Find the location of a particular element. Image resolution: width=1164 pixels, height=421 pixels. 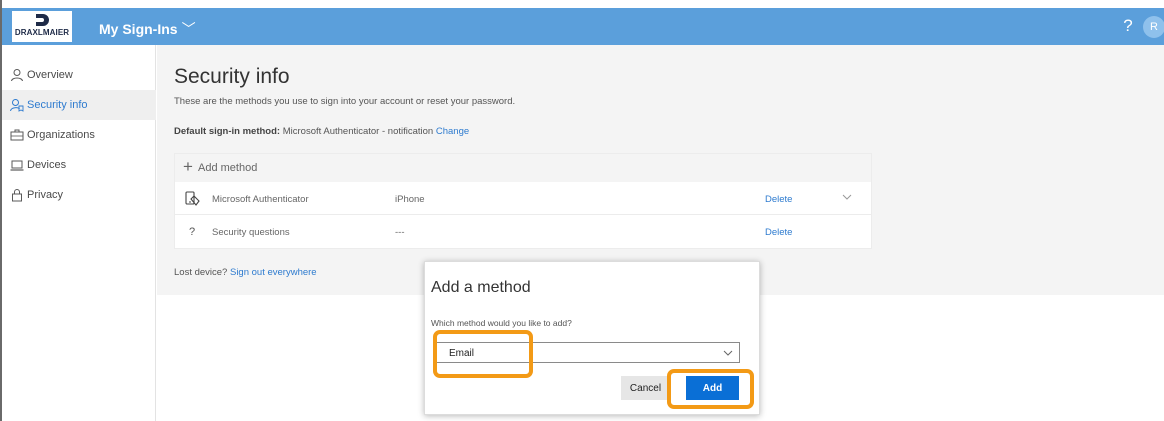

change-default-link: Change is located at coordinates (452, 131).